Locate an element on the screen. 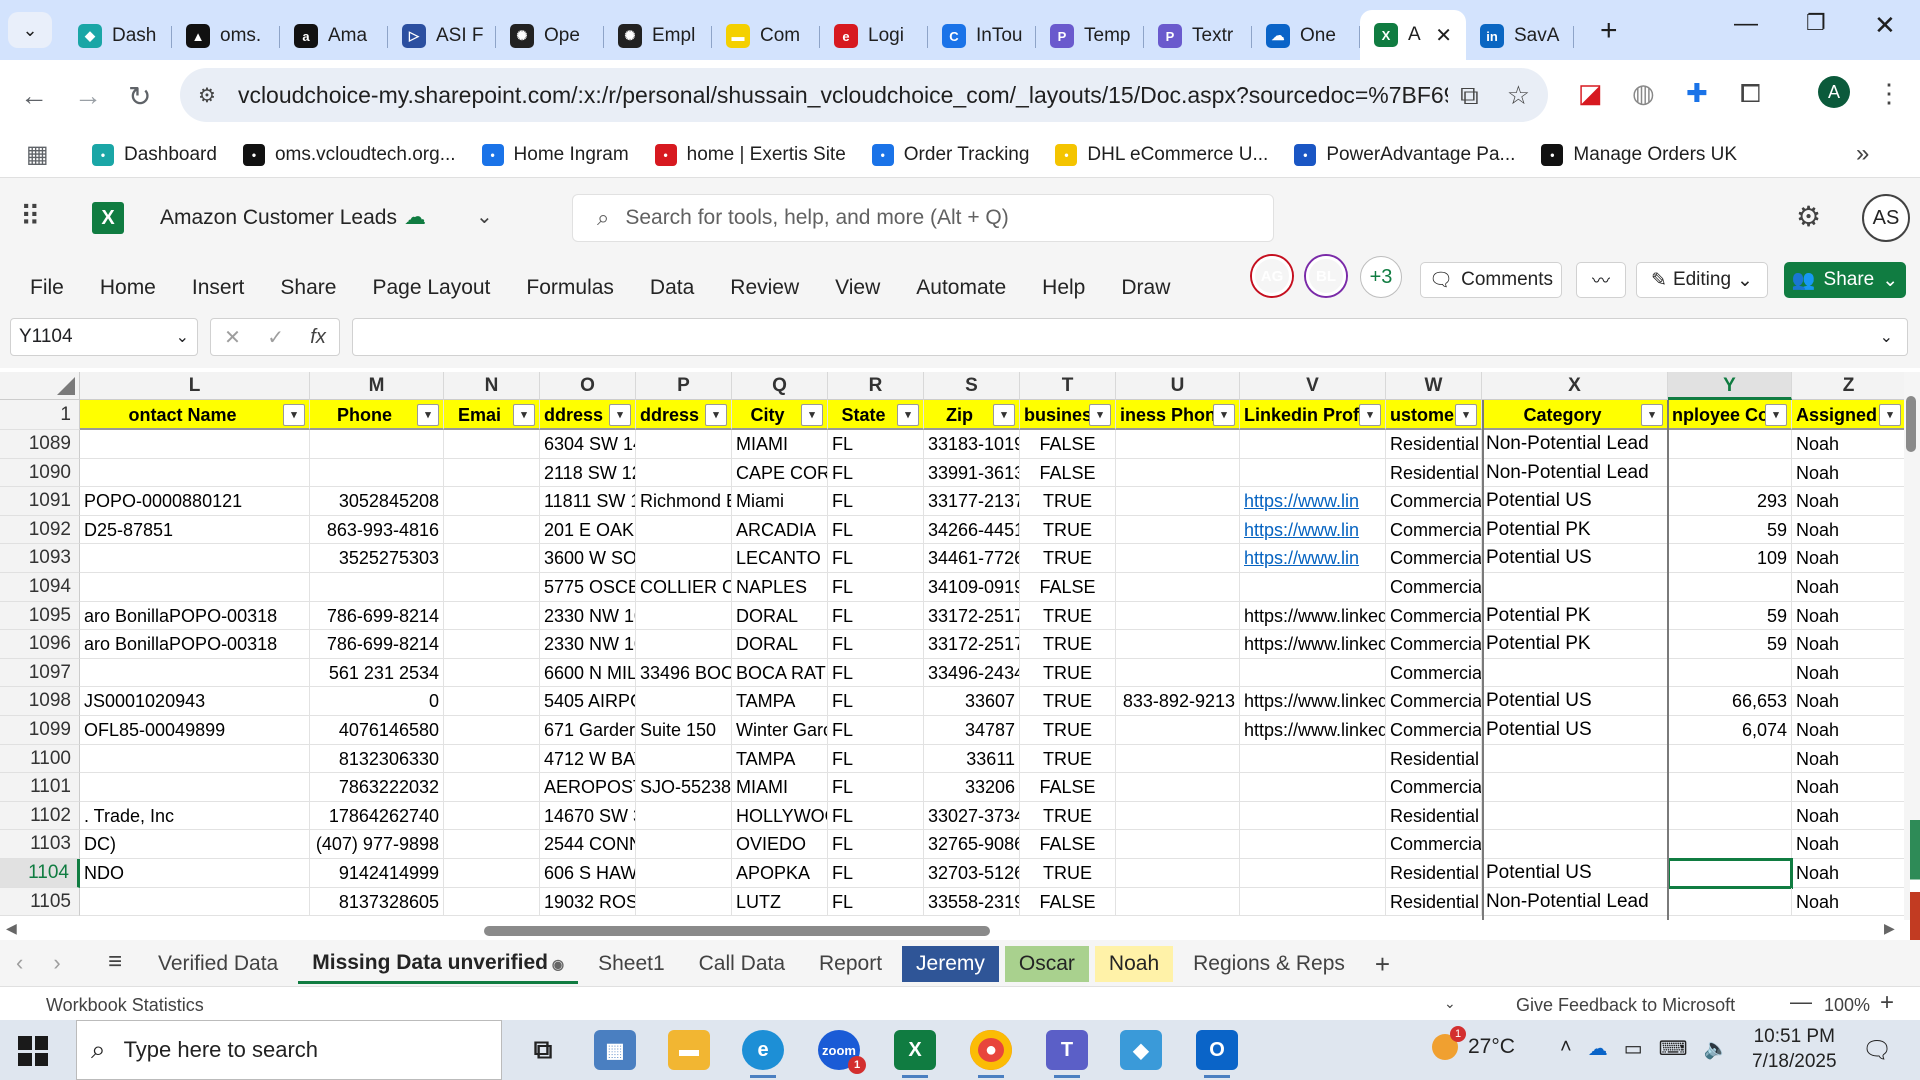 Image resolution: width=1920 pixels, height=1080 pixels. battery-icon: ▭ is located at coordinates (1633, 1048).